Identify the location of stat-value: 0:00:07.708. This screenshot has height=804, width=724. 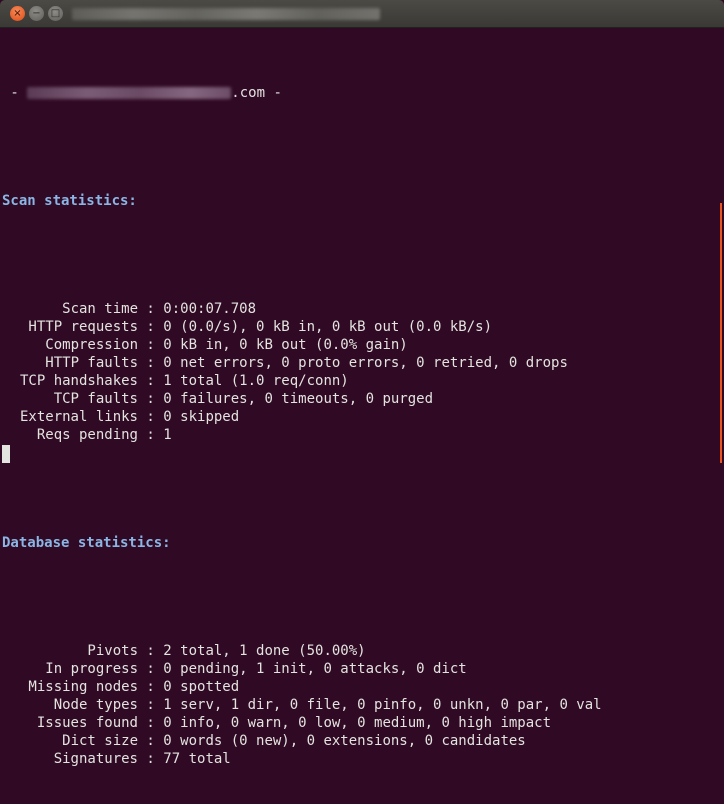
(210, 309).